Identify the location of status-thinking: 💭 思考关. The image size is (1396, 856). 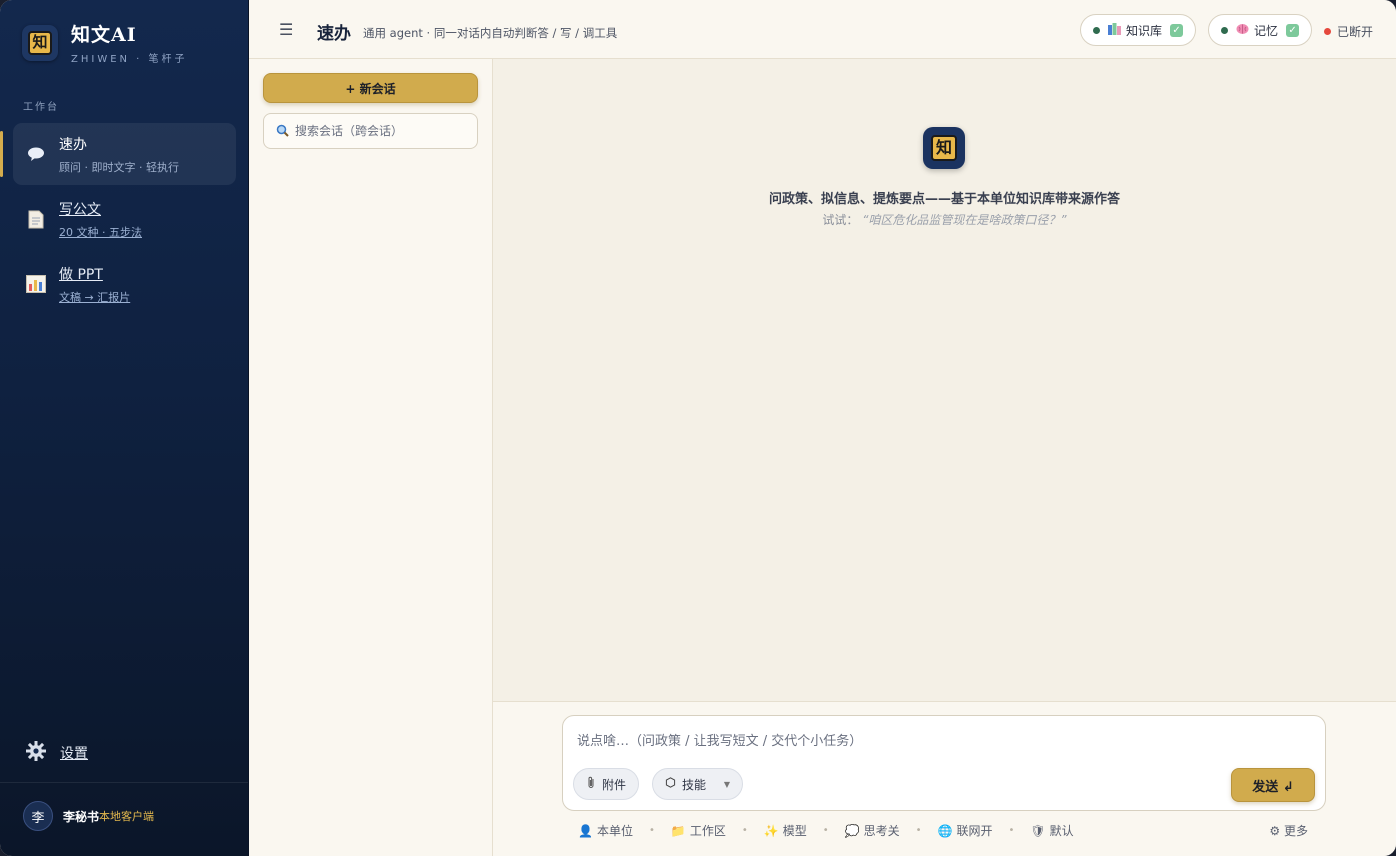
(872, 830).